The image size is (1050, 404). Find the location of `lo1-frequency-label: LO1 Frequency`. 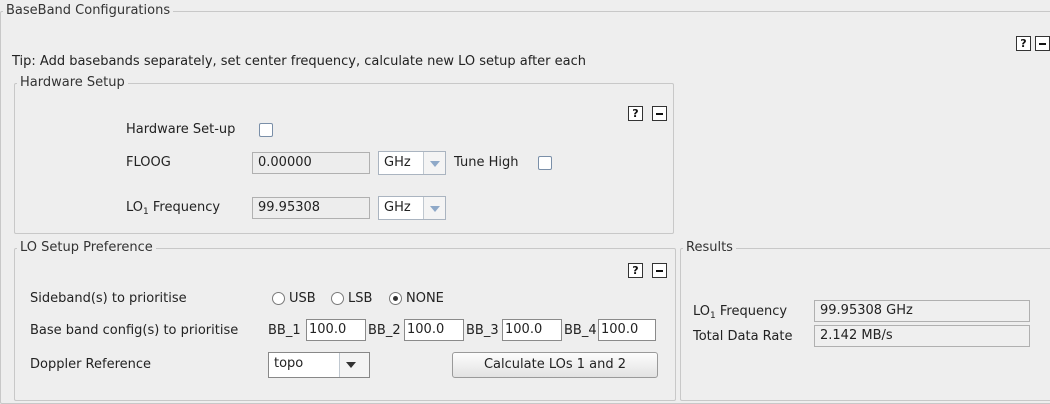

lo1-frequency-label: LO1 Frequency is located at coordinates (173, 208).